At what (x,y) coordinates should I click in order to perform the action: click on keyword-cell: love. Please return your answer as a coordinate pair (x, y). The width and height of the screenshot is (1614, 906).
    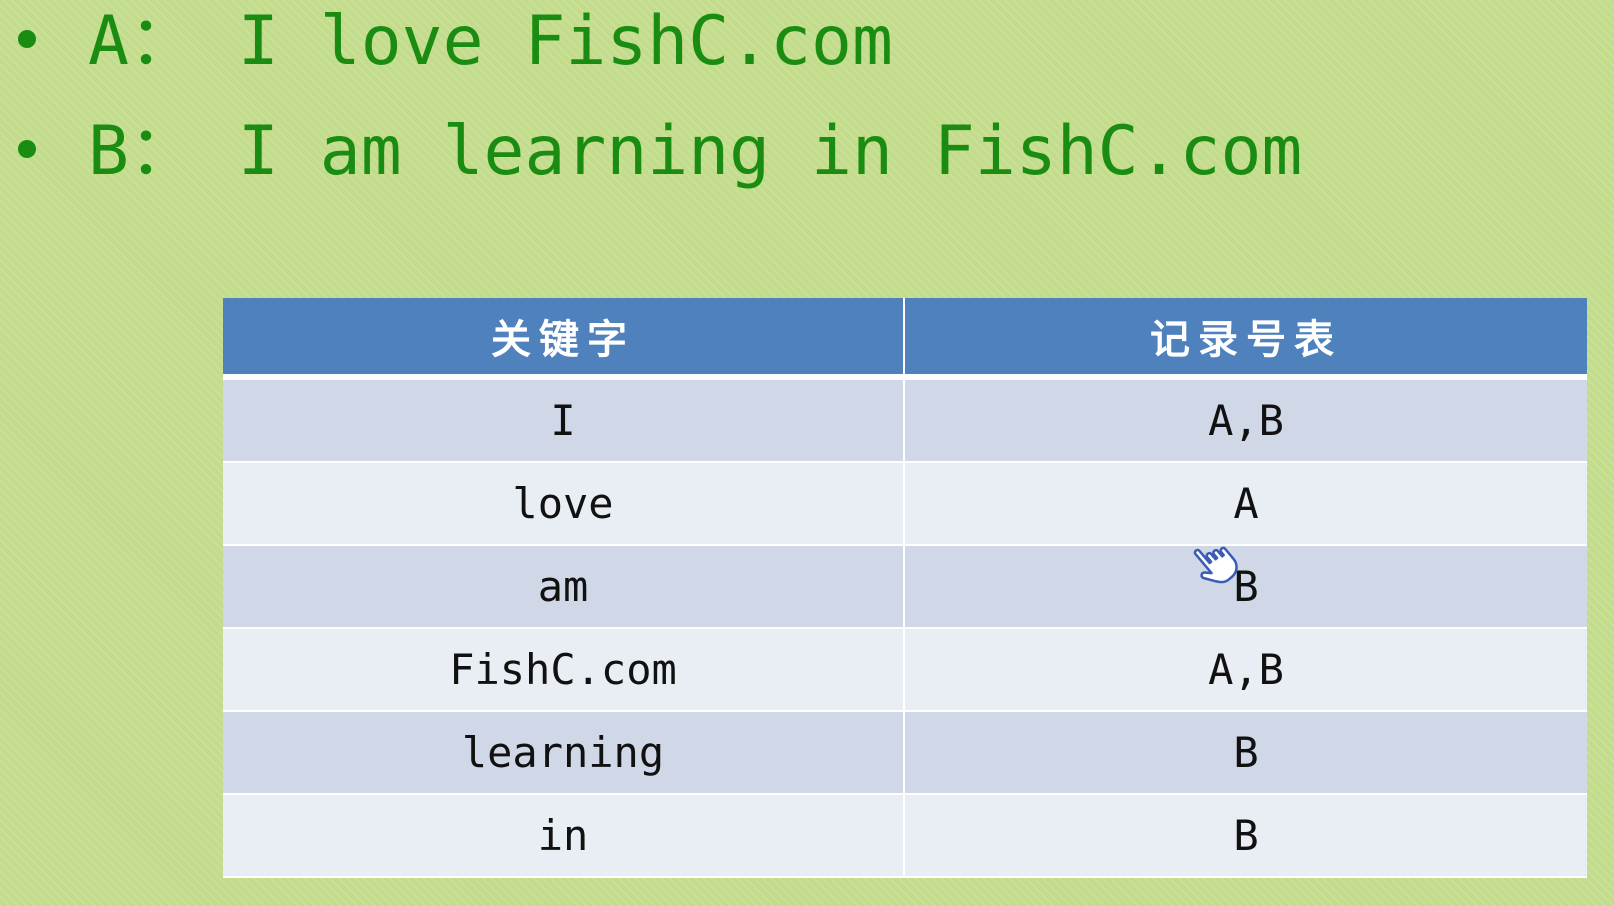
    Looking at the image, I should click on (564, 504).